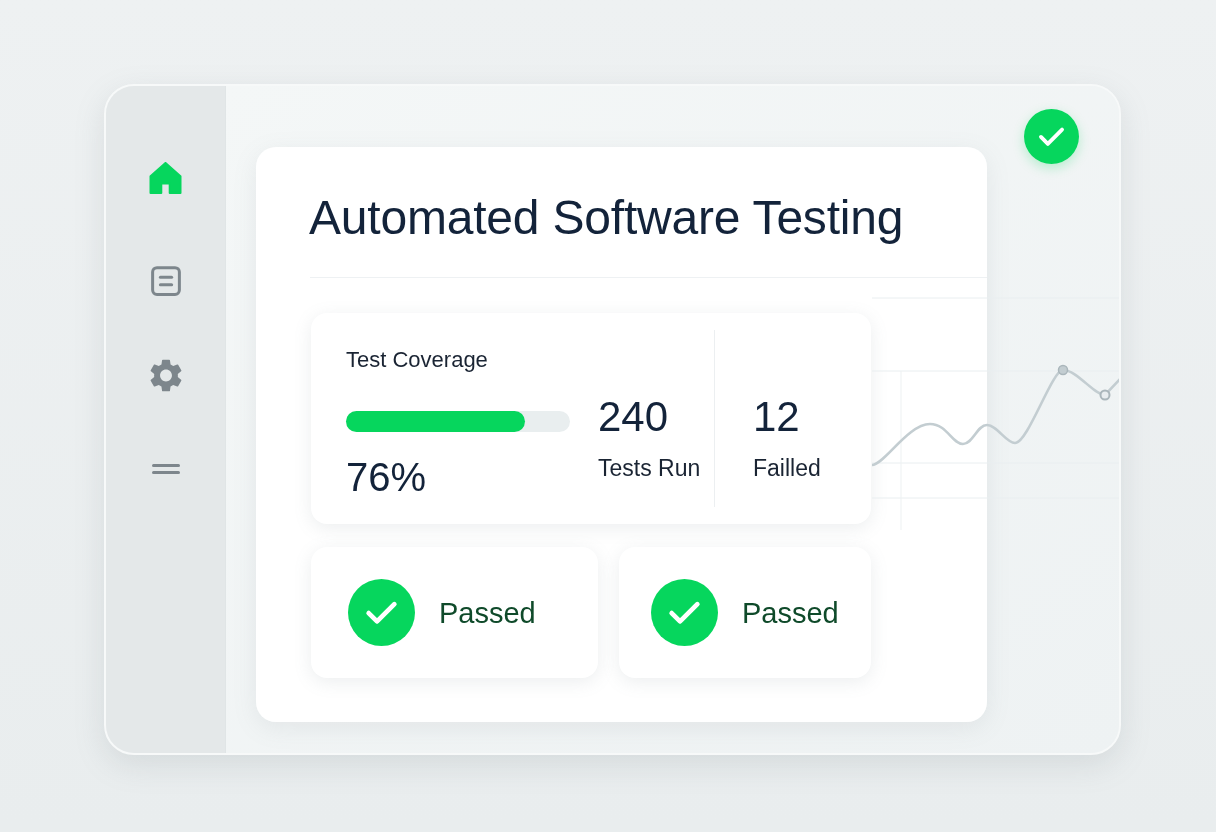 The image size is (1216, 832). What do you see at coordinates (165, 375) in the screenshot?
I see `settings-icon` at bounding box center [165, 375].